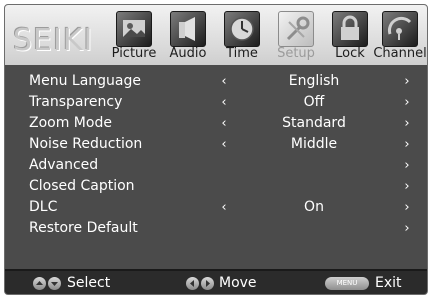  What do you see at coordinates (350, 29) in the screenshot?
I see `lock-icon` at bounding box center [350, 29].